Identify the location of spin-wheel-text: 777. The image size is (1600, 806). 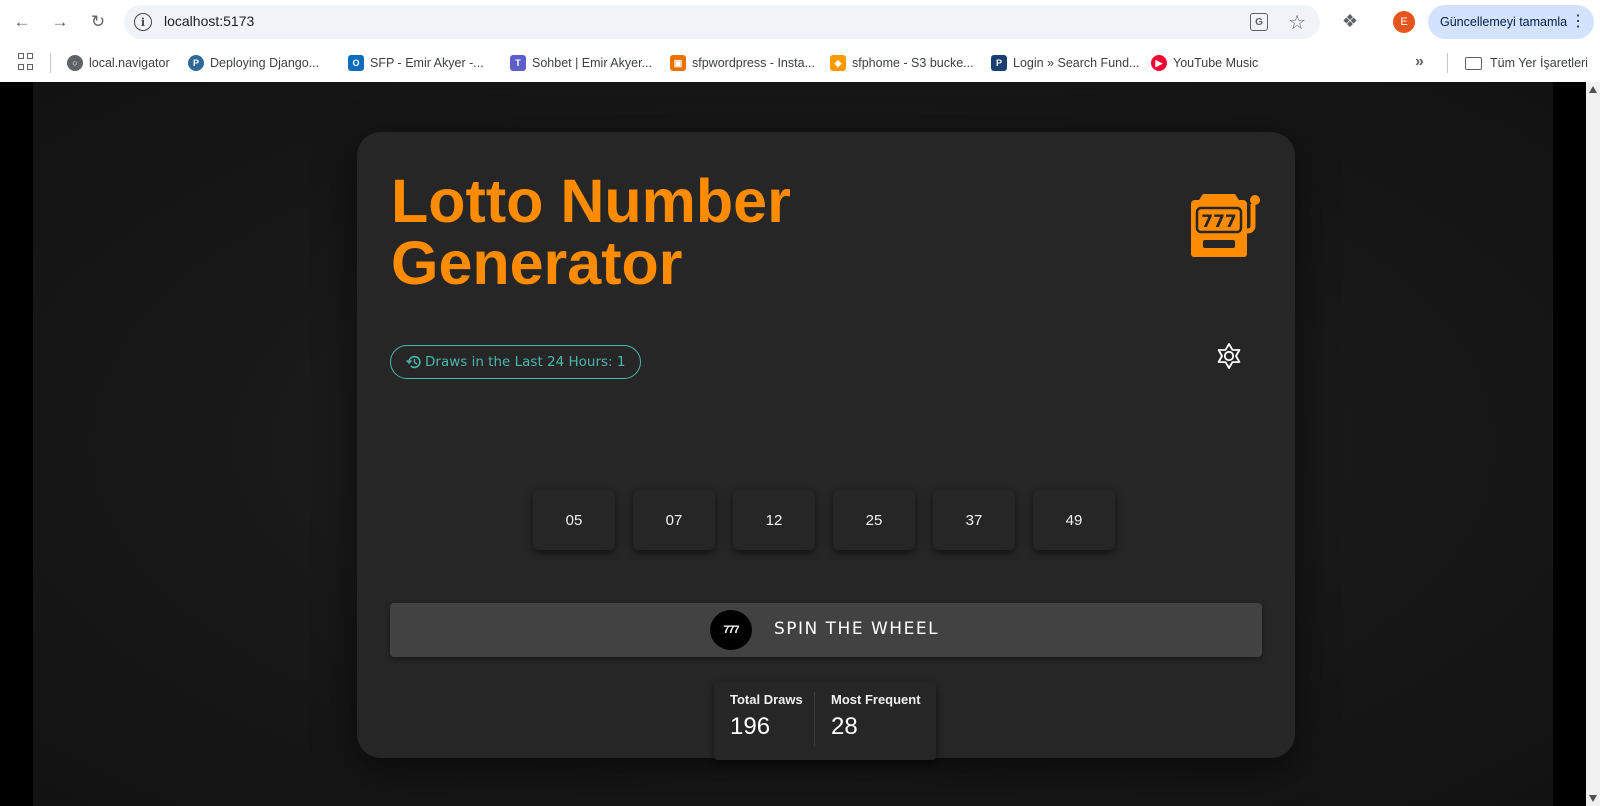
(731, 630).